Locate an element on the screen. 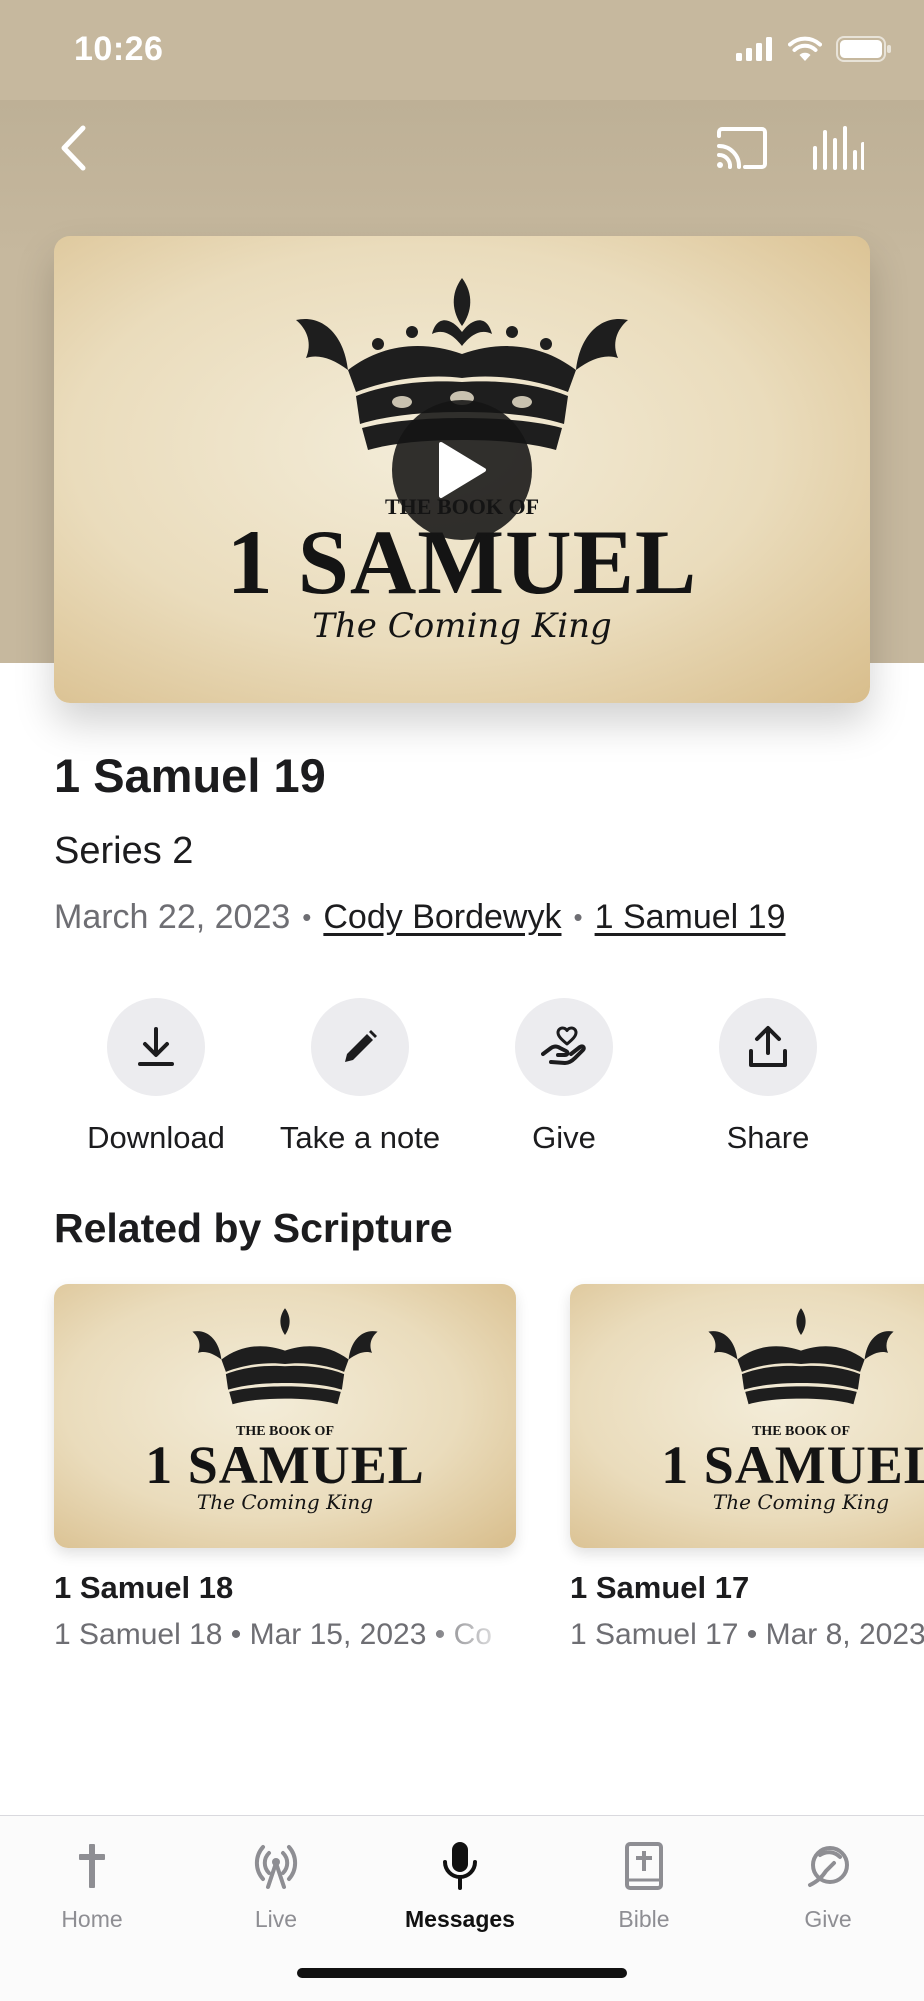  audio-levels-icon is located at coordinates (838, 148).